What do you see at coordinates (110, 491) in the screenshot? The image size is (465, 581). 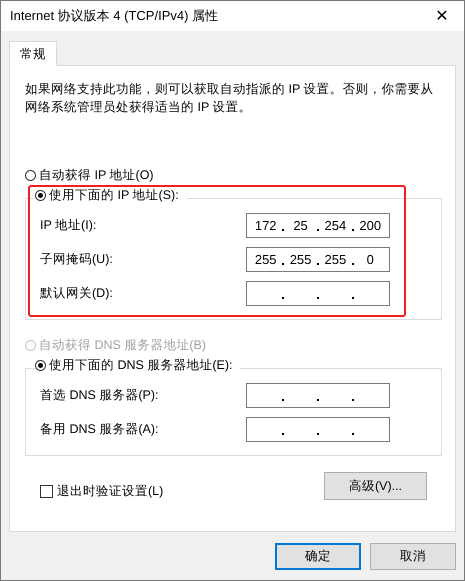 I see `checkbox-label: 退出时验证设置(L)` at bounding box center [110, 491].